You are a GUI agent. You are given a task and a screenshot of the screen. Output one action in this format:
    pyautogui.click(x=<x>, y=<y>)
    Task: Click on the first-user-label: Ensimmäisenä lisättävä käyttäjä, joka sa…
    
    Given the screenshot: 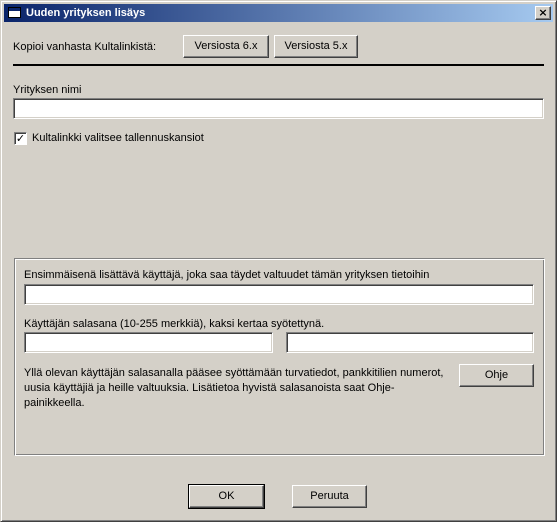 What is the action you would take?
    pyautogui.click(x=227, y=275)
    